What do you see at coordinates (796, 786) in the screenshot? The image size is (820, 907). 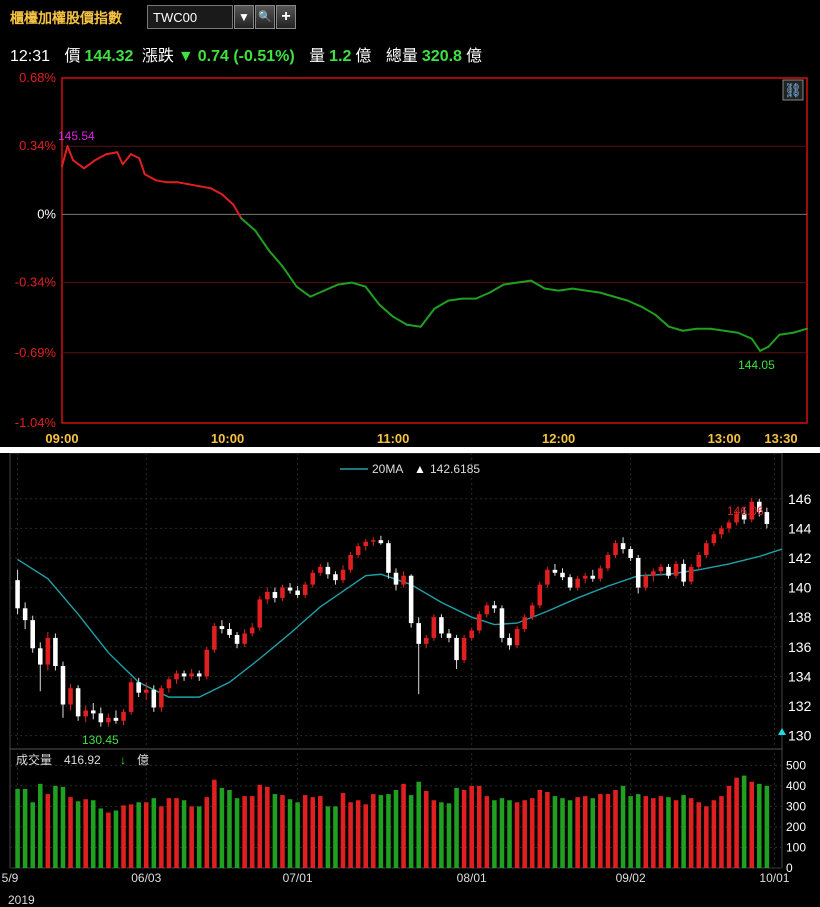 I see `volume-y-tick: 400` at bounding box center [796, 786].